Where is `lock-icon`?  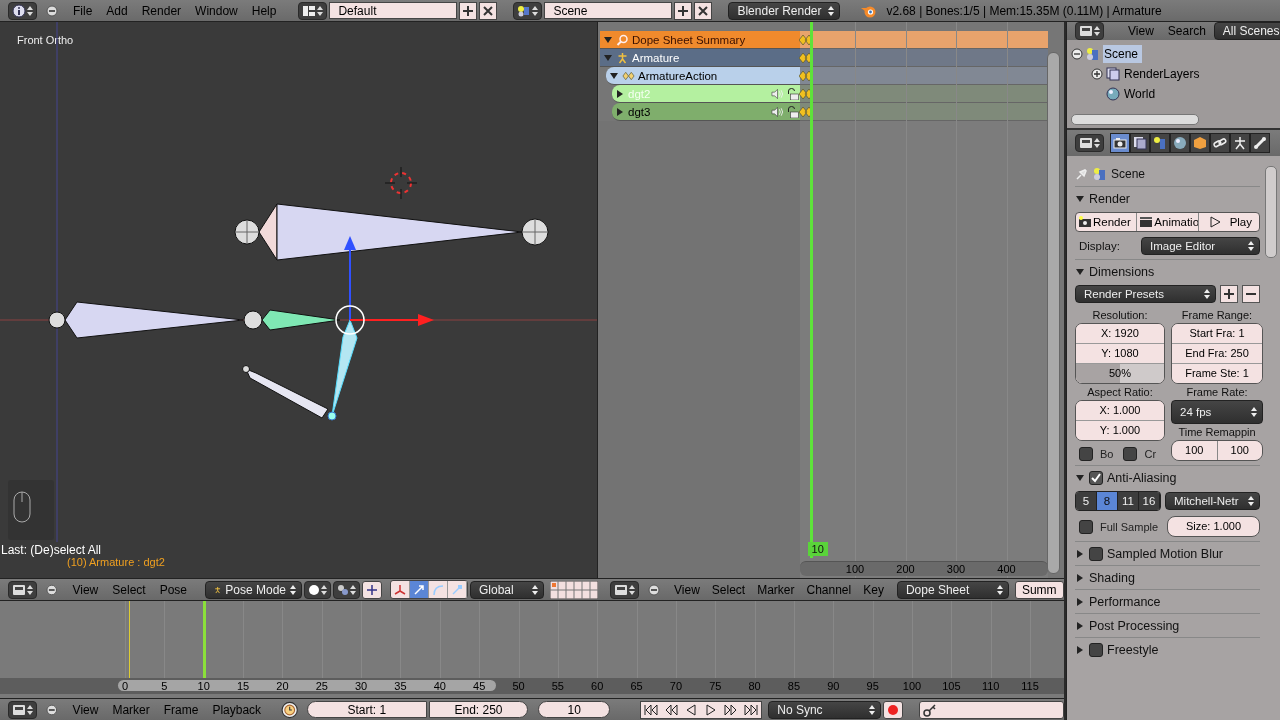
lock-icon is located at coordinates (793, 93).